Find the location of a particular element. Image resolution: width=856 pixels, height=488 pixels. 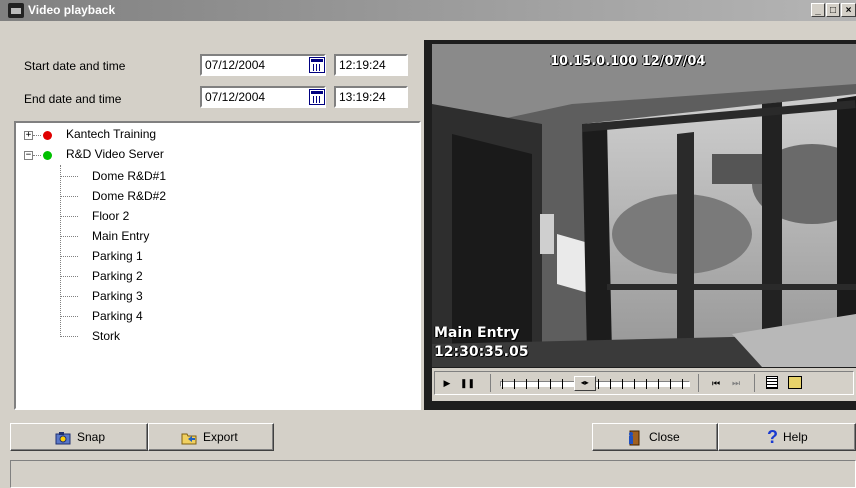

collapse-icon: − is located at coordinates (28, 155).